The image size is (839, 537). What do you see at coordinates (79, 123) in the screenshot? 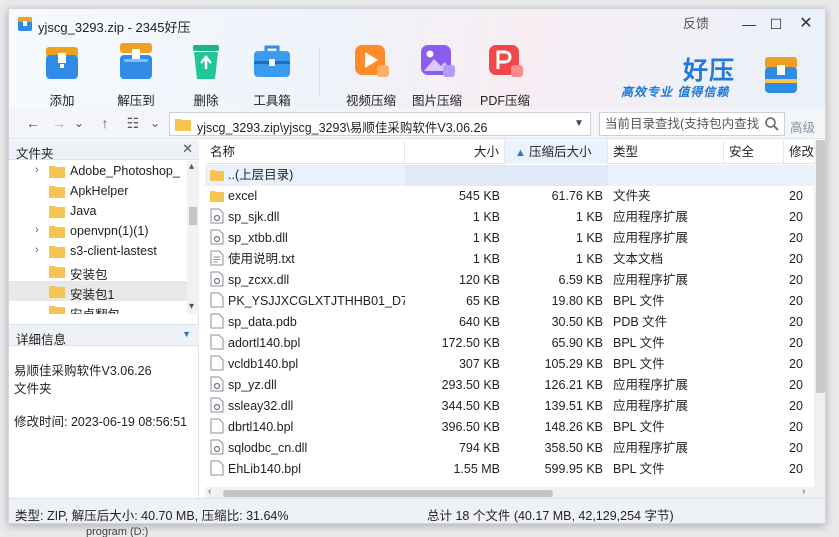
I see `history-dropdown: ⌄` at bounding box center [79, 123].